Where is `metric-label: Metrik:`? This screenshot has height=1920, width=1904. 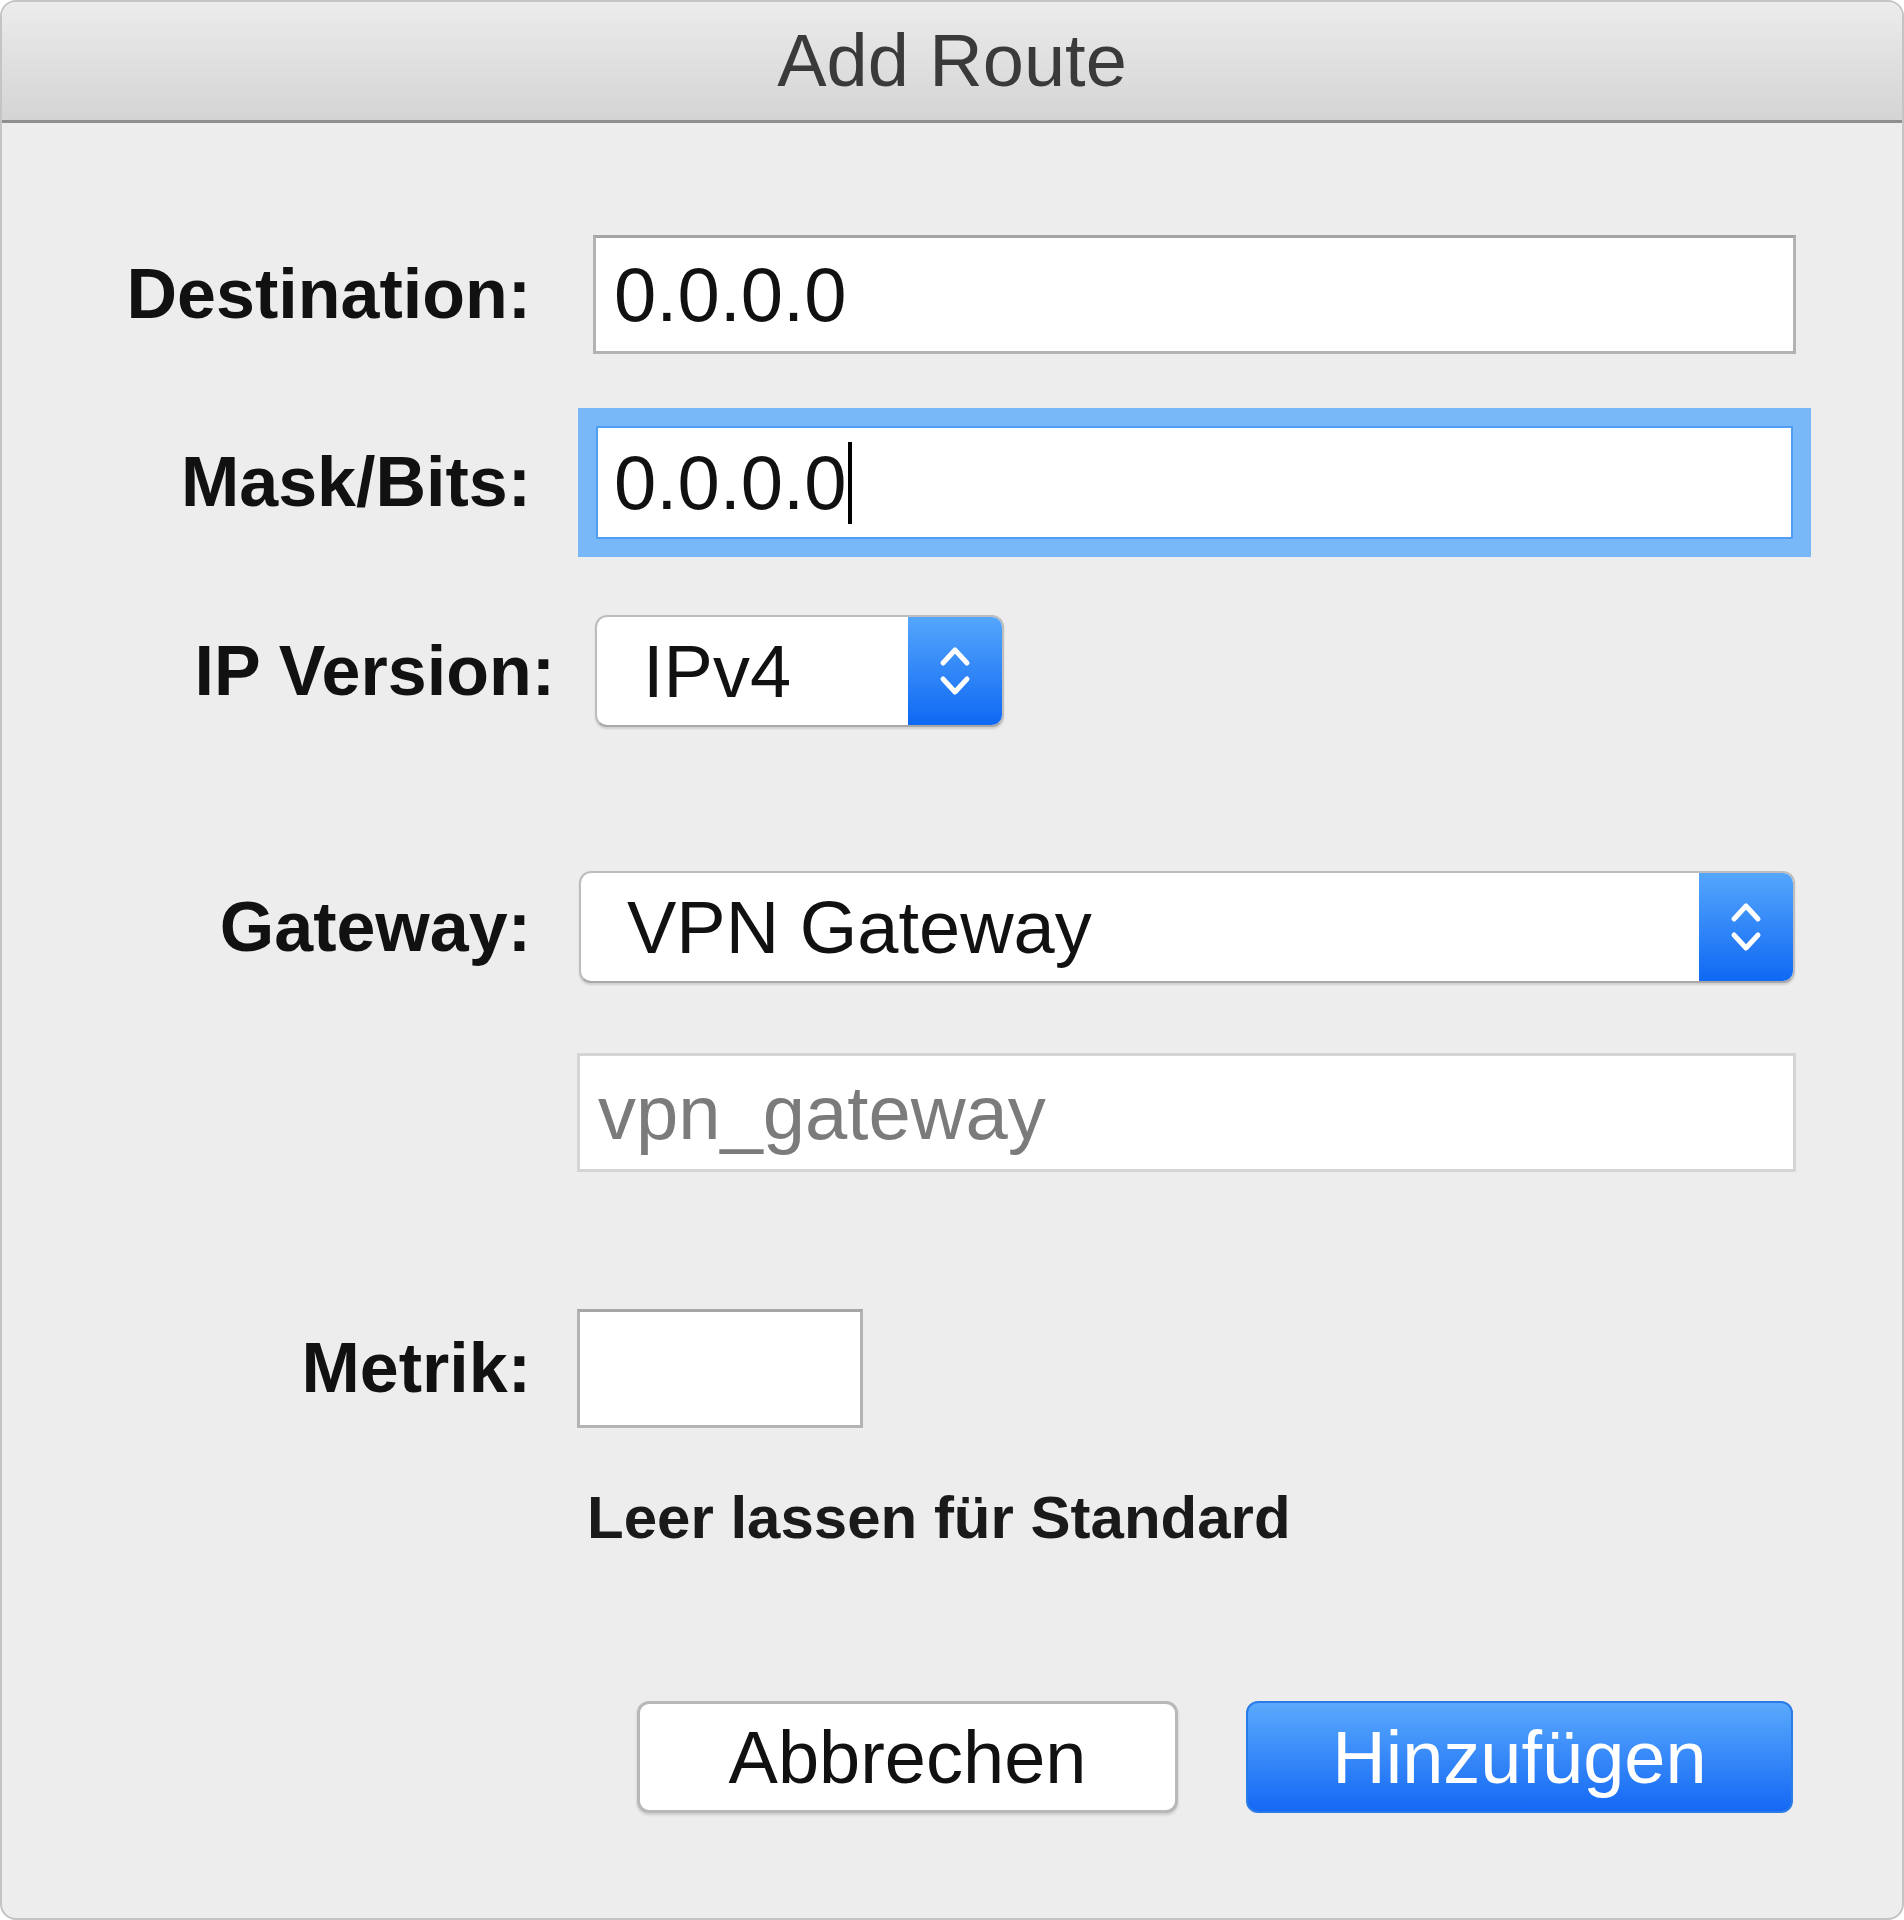
metric-label: Metrik: is located at coordinates (415, 1368).